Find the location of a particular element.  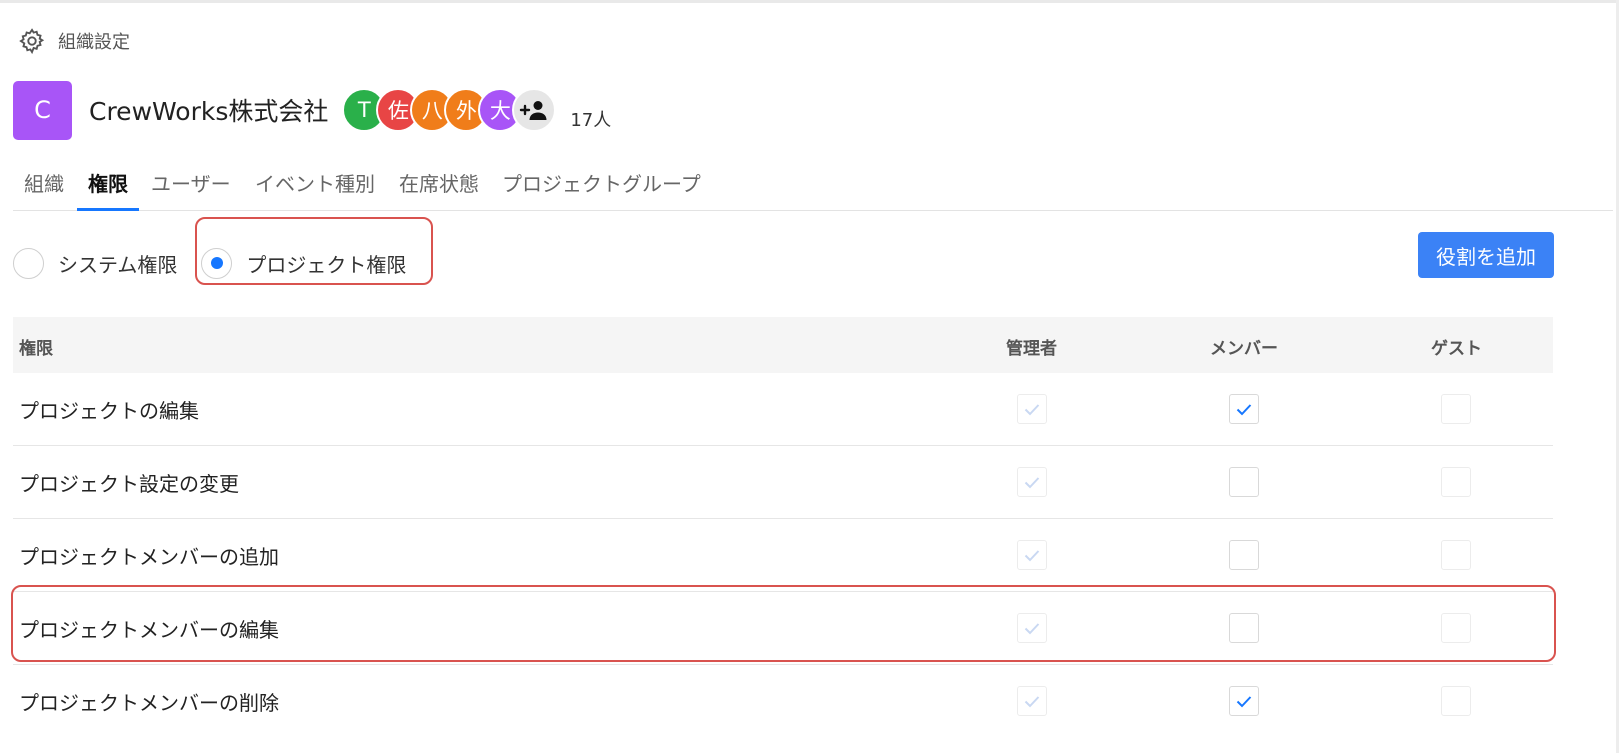

breadcrumb: 組織設定 is located at coordinates (74, 41).